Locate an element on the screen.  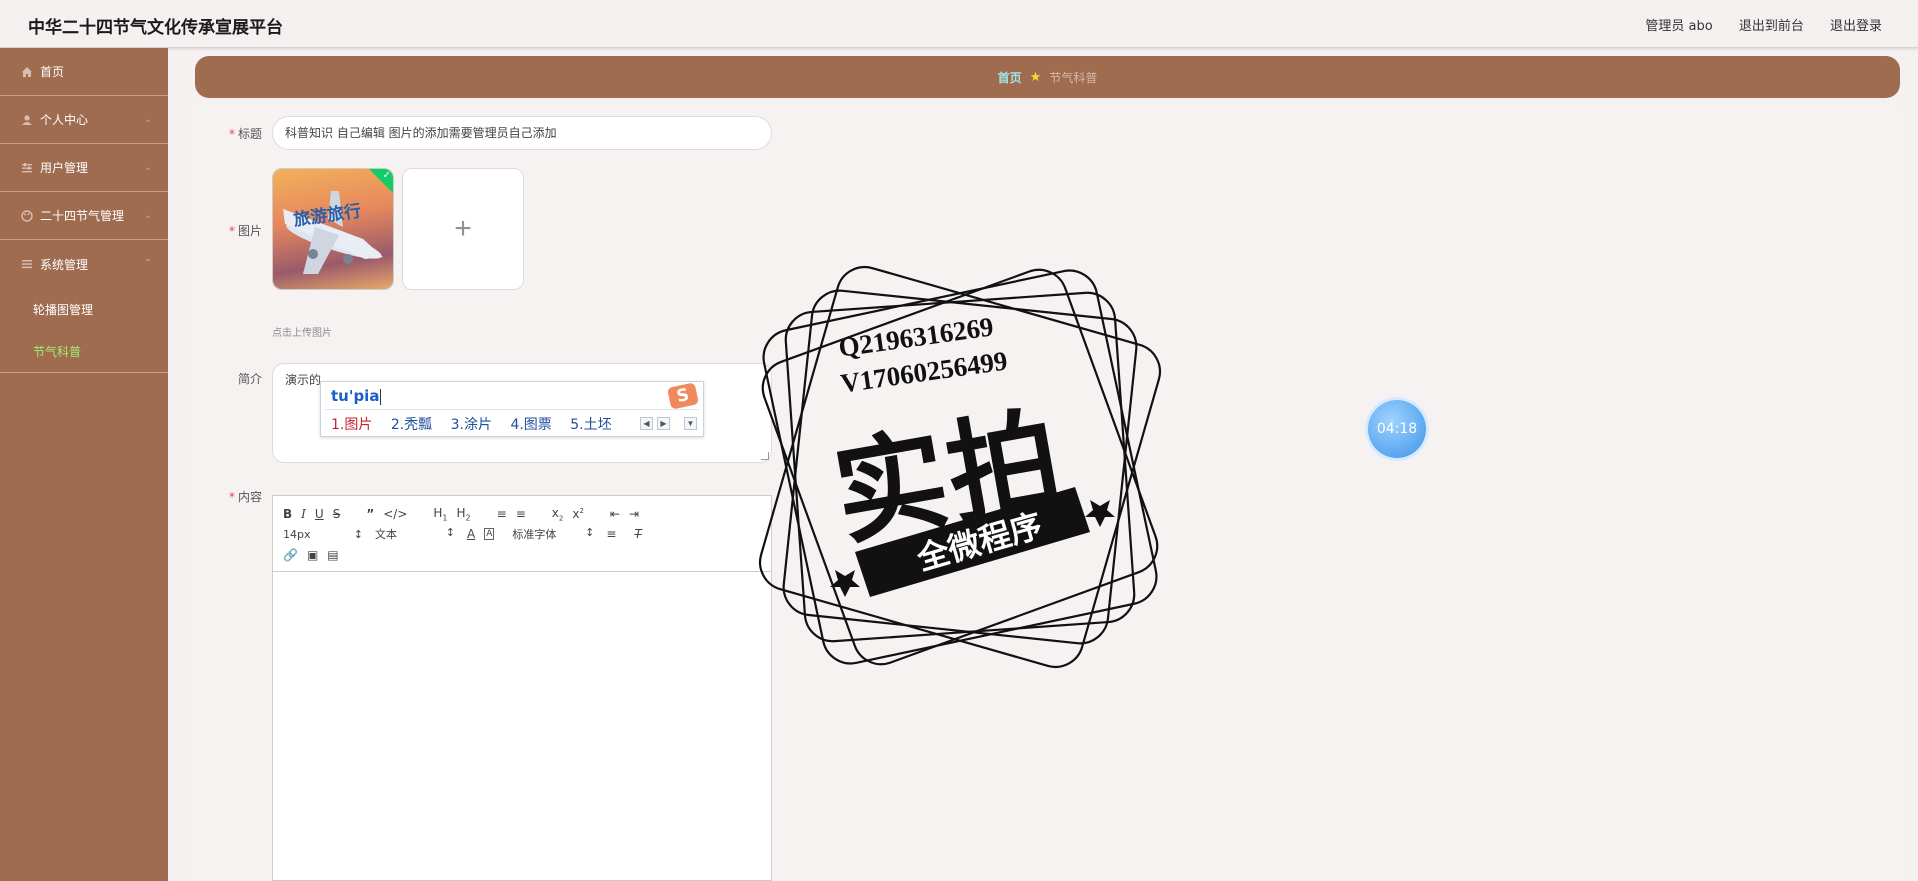
content-label: * 内容 is located at coordinates (245, 497).